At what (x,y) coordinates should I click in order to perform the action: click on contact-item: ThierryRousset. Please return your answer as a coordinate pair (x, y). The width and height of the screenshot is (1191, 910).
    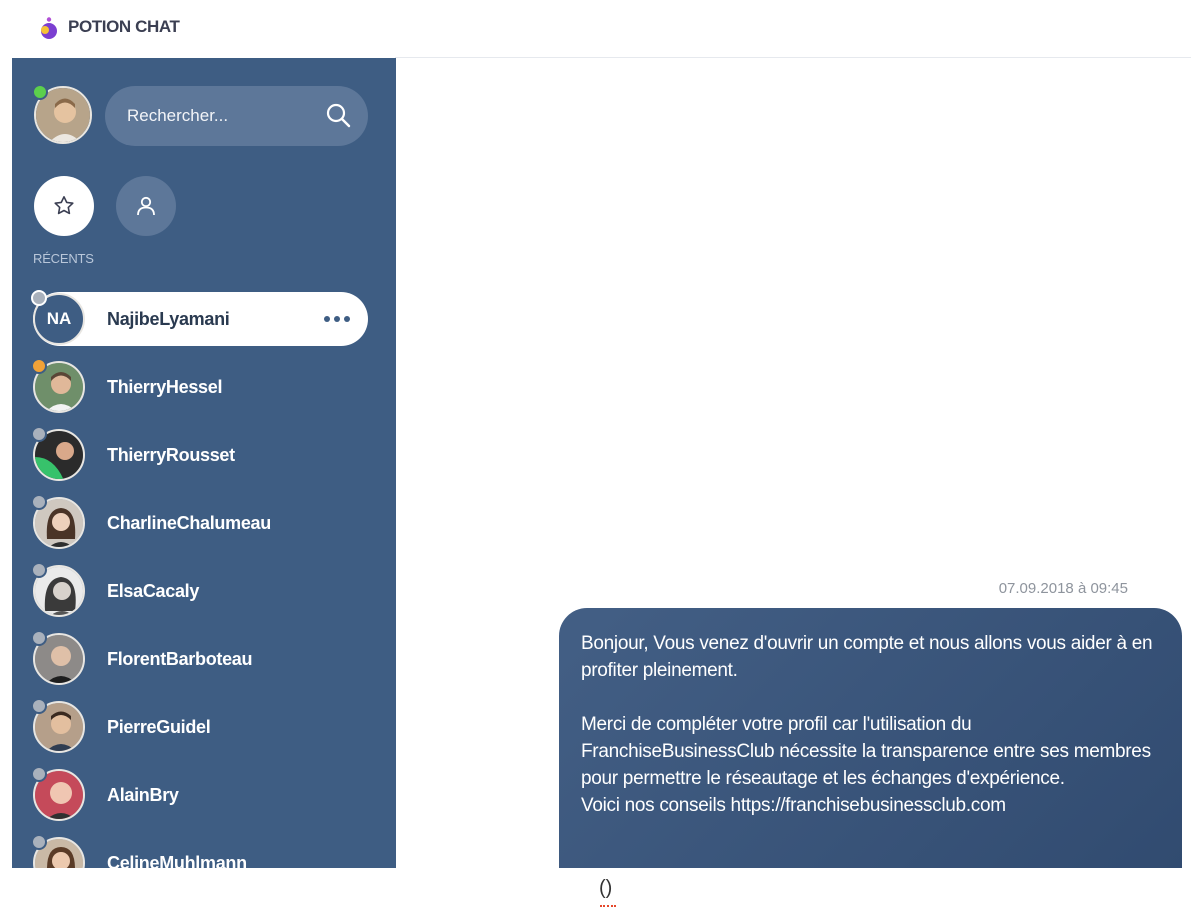
    Looking at the image, I should click on (199, 454).